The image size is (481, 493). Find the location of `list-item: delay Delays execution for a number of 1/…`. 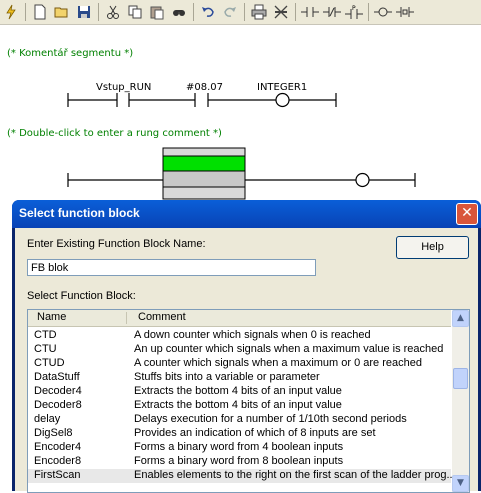

list-item: delay Delays execution for a number of 1/… is located at coordinates (239, 420).